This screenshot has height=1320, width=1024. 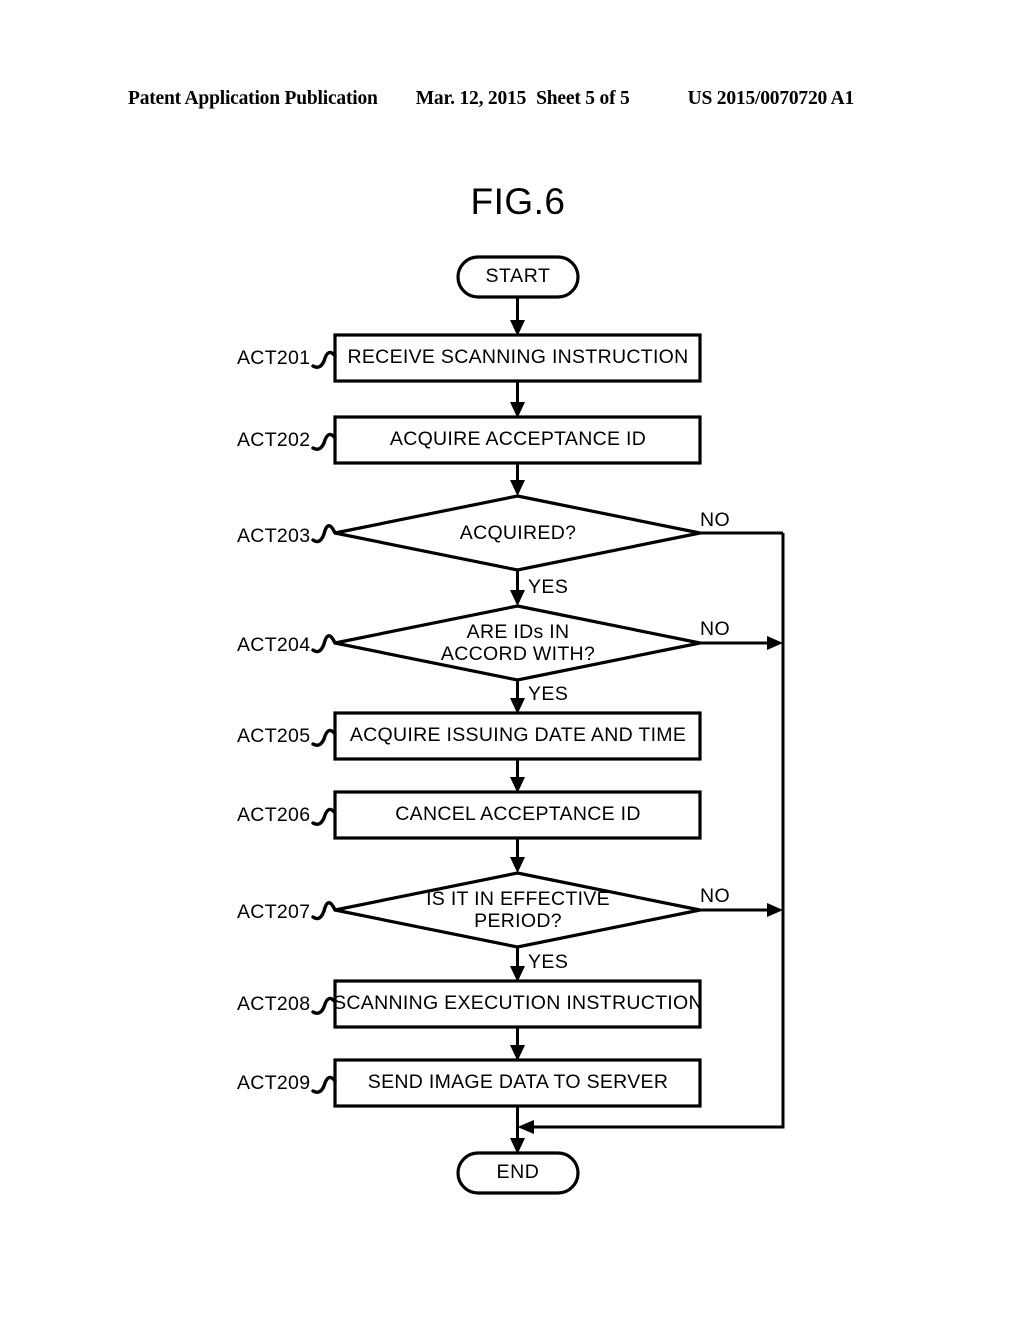 I want to click on act206-leader-squiggle, so click(x=324, y=816).